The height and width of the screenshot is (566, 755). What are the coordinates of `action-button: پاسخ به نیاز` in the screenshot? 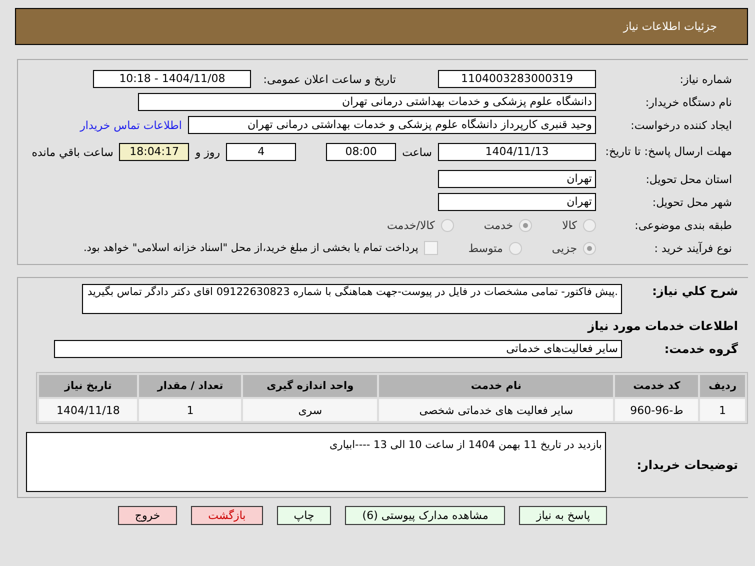 It's located at (563, 515).